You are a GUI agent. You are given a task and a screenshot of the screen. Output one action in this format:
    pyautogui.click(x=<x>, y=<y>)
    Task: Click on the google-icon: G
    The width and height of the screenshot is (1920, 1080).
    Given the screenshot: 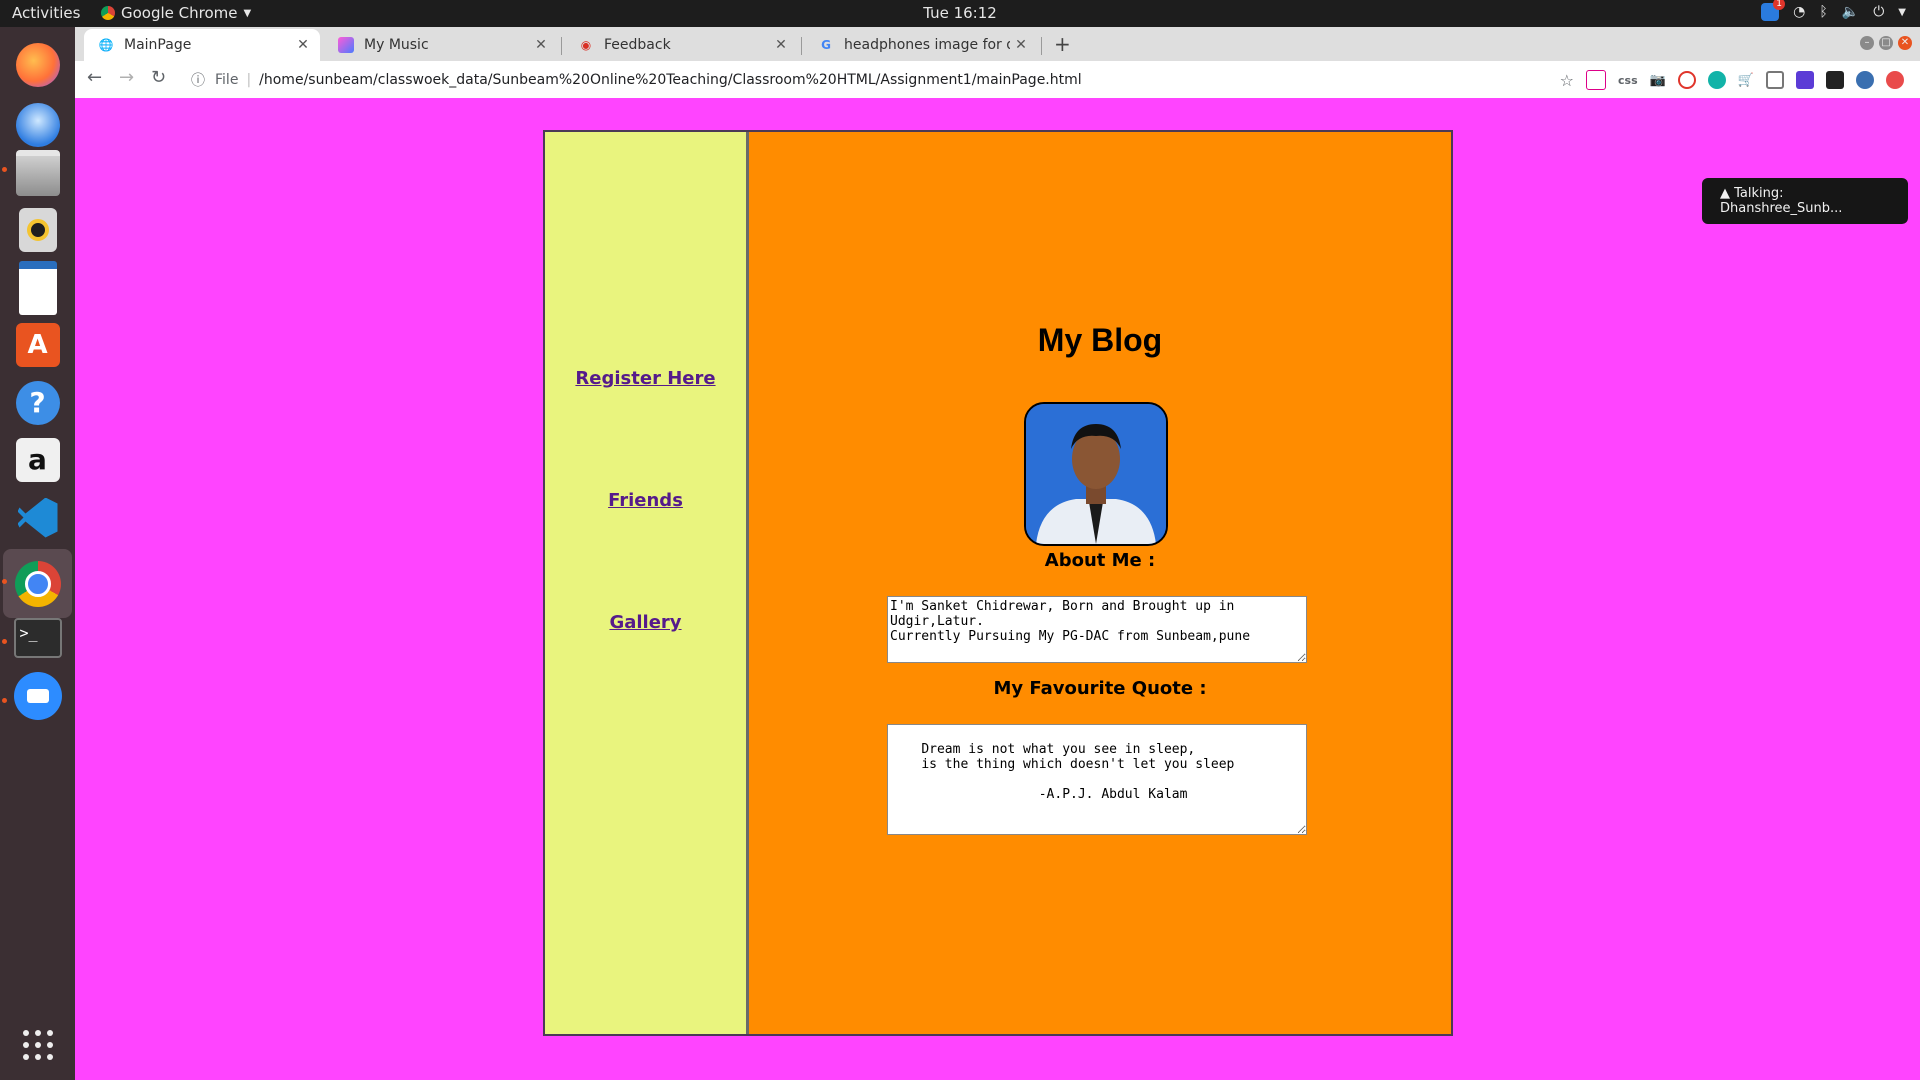 What is the action you would take?
    pyautogui.click(x=826, y=45)
    